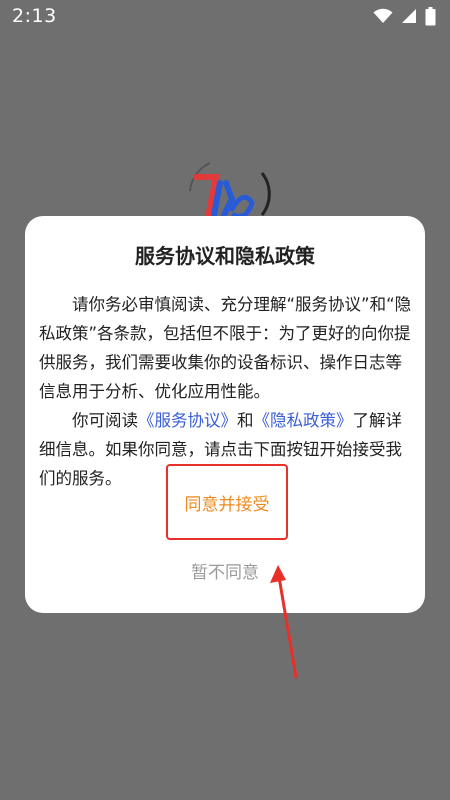 Image resolution: width=450 pixels, height=800 pixels. Describe the element at coordinates (409, 16) in the screenshot. I see `signal-icon` at that location.